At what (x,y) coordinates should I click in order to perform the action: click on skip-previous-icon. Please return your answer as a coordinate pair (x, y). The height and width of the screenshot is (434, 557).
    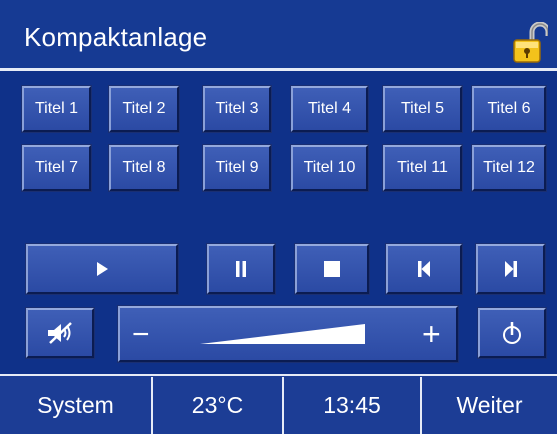
    Looking at the image, I should click on (424, 269).